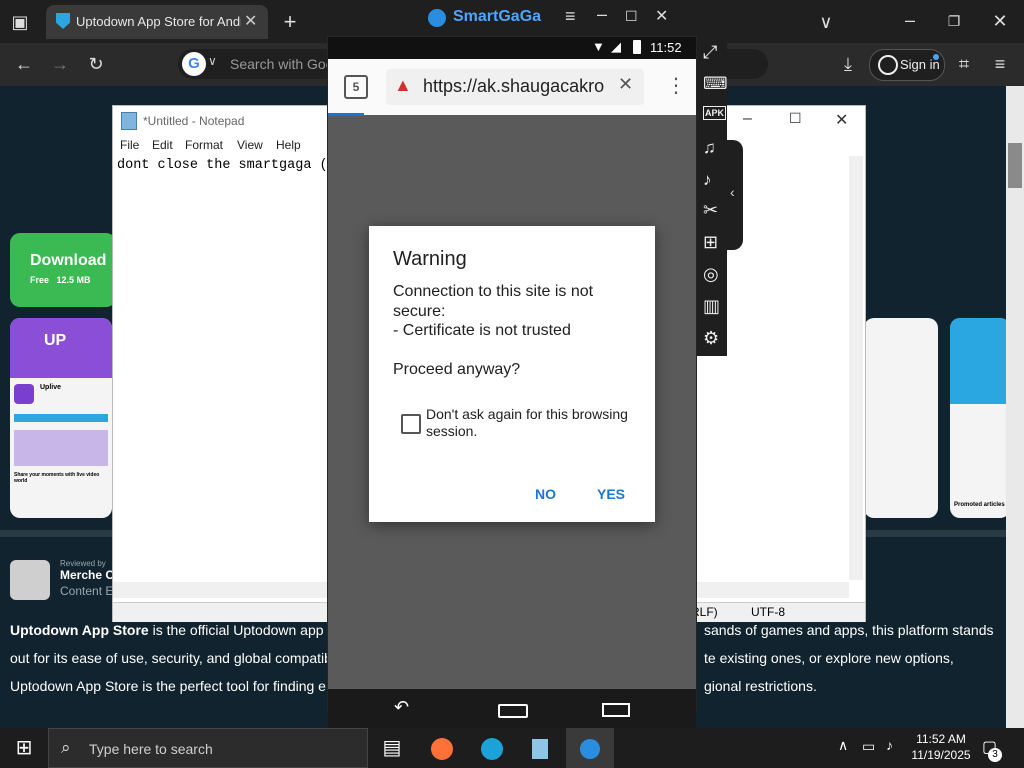 Image resolution: width=1024 pixels, height=768 pixels. Describe the element at coordinates (590, 748) in the screenshot. I see `smartgaga-taskbar-icon` at that location.